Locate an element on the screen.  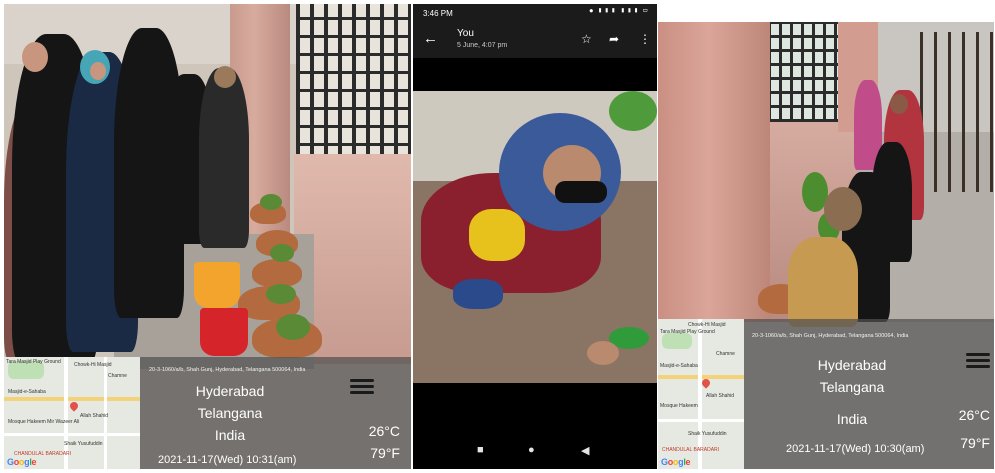
pillar-foreground is located at coordinates (714, 172).